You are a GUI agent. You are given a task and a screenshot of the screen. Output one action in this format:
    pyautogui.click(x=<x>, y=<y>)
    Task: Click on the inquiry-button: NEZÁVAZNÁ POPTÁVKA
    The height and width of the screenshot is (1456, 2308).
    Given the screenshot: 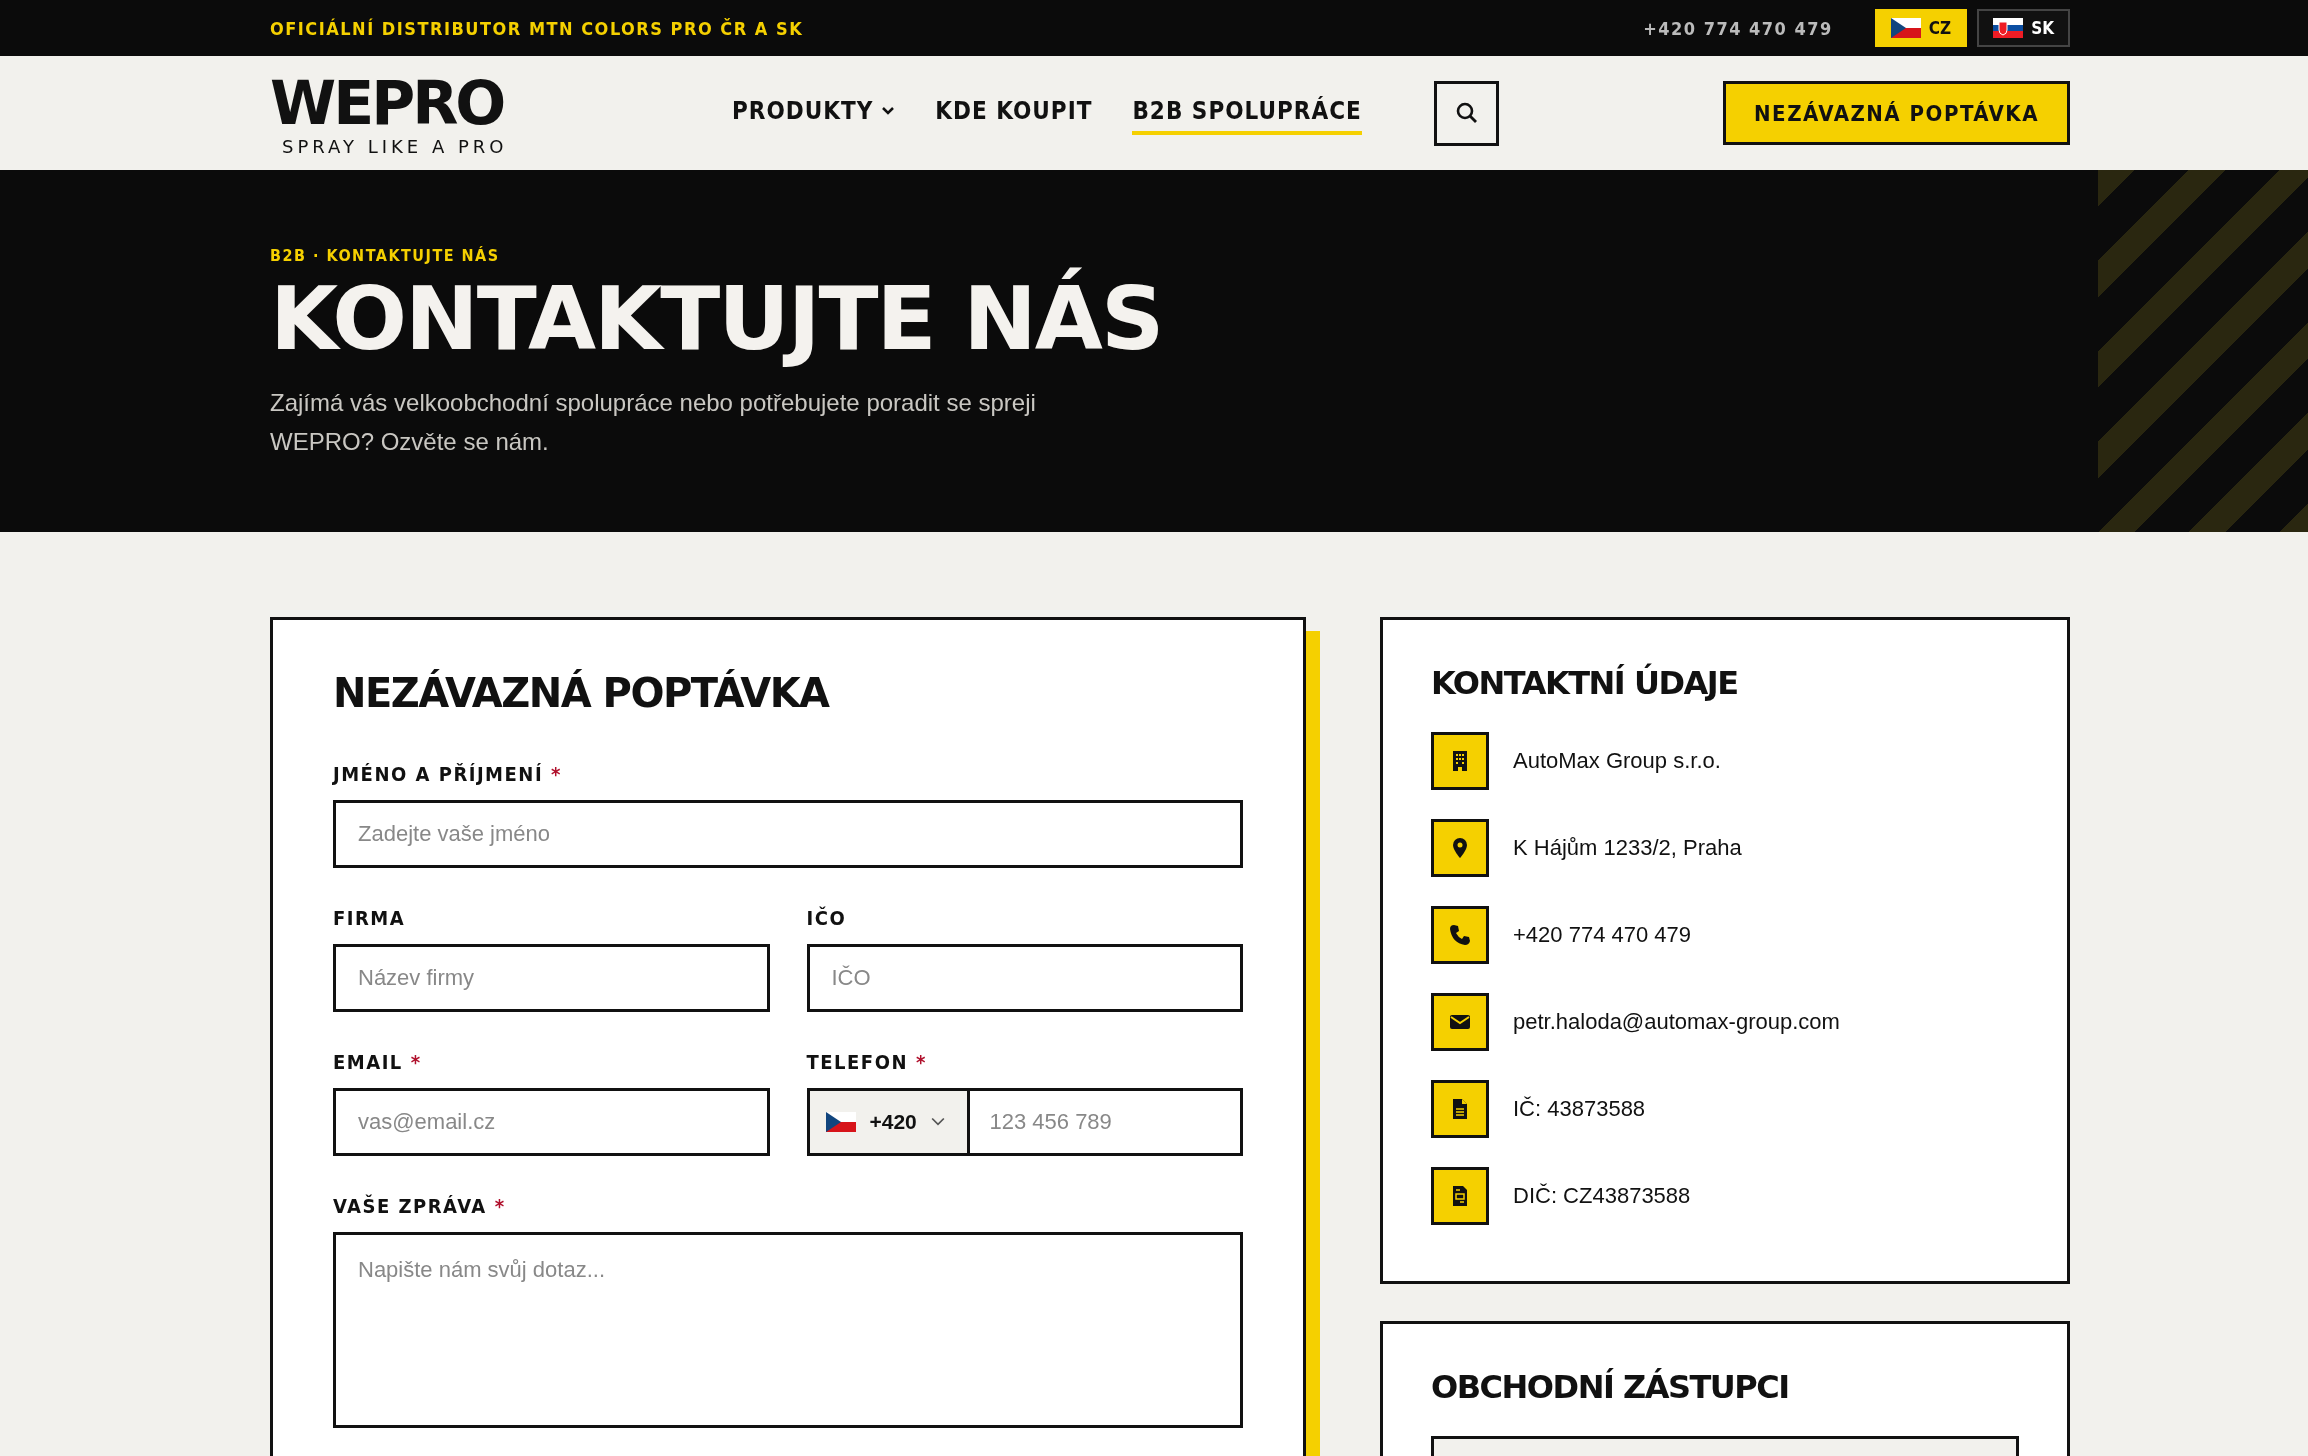 What is the action you would take?
    pyautogui.click(x=1896, y=113)
    